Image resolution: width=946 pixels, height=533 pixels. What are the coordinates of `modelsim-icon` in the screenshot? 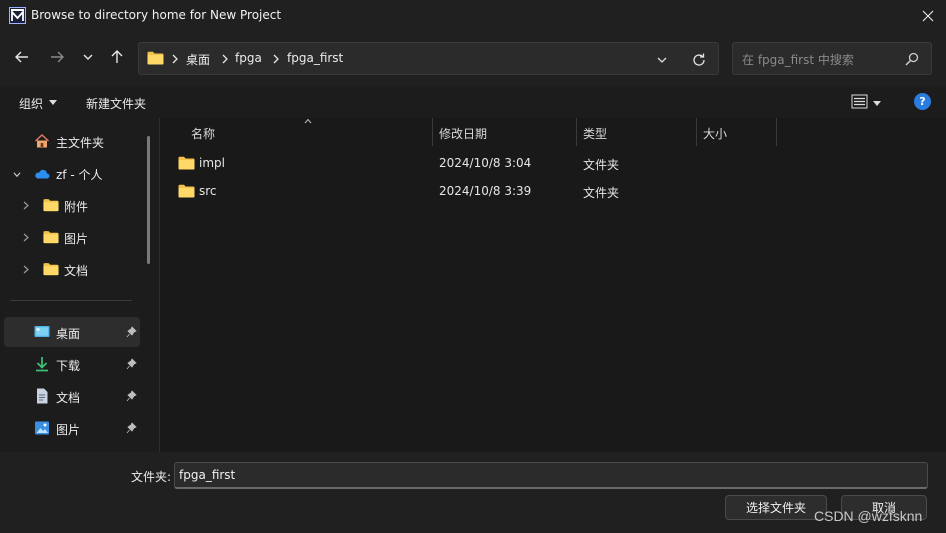 It's located at (17, 15).